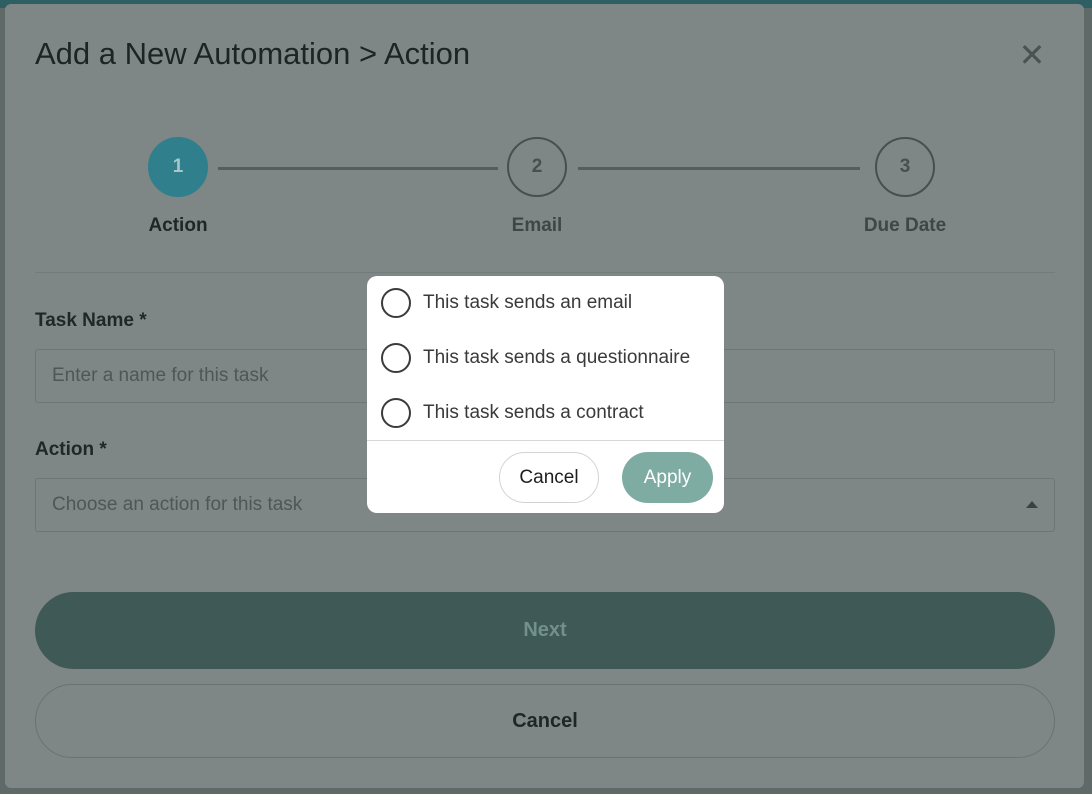  I want to click on option-email: This task sends an email, so click(551, 303).